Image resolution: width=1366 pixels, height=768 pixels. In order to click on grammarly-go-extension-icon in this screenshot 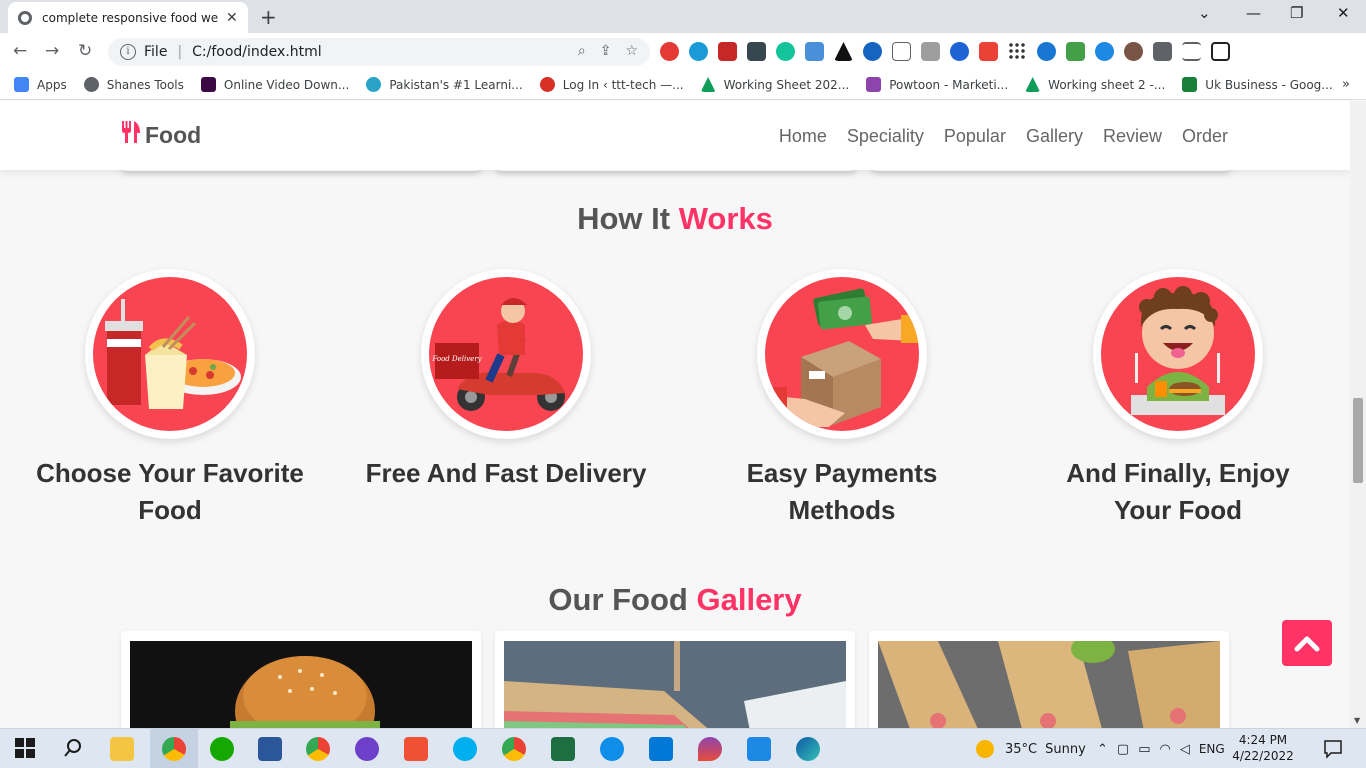, I will do `click(698, 51)`.